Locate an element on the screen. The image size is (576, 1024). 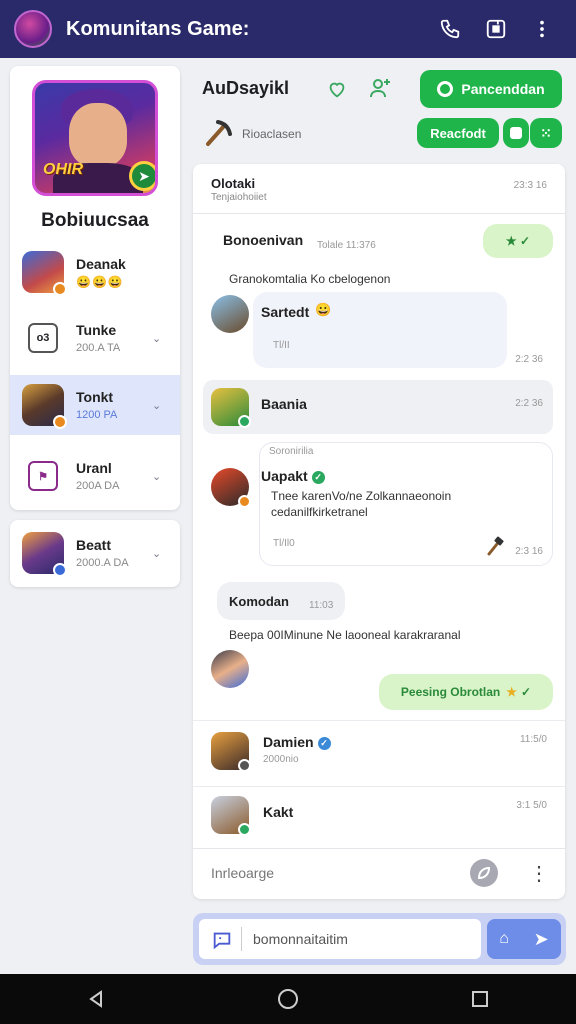
sticker-icon: ⌂ is located at coordinates (504, 938).